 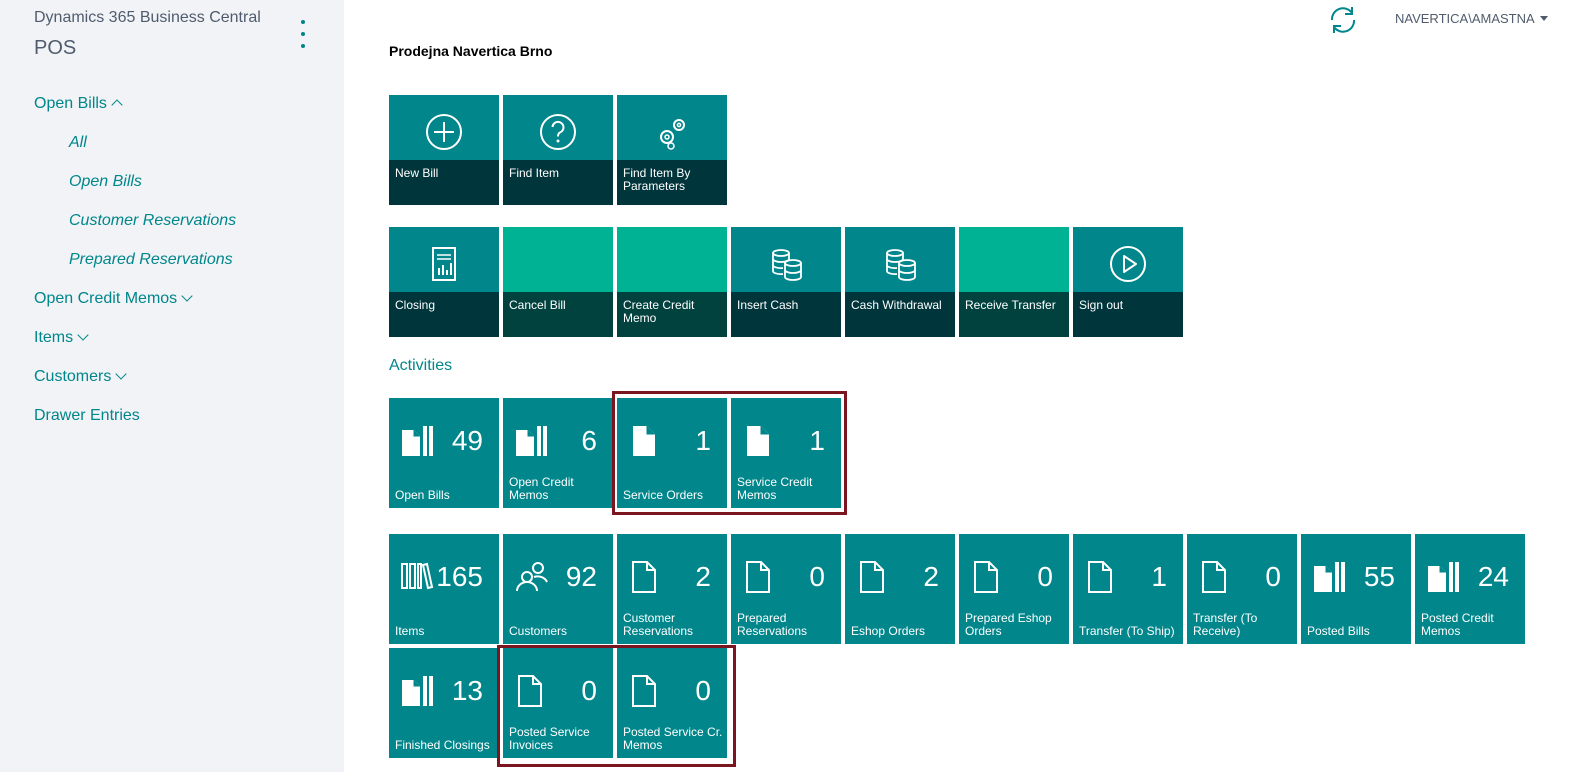 I want to click on nav-item-items: Items, so click(x=61, y=338).